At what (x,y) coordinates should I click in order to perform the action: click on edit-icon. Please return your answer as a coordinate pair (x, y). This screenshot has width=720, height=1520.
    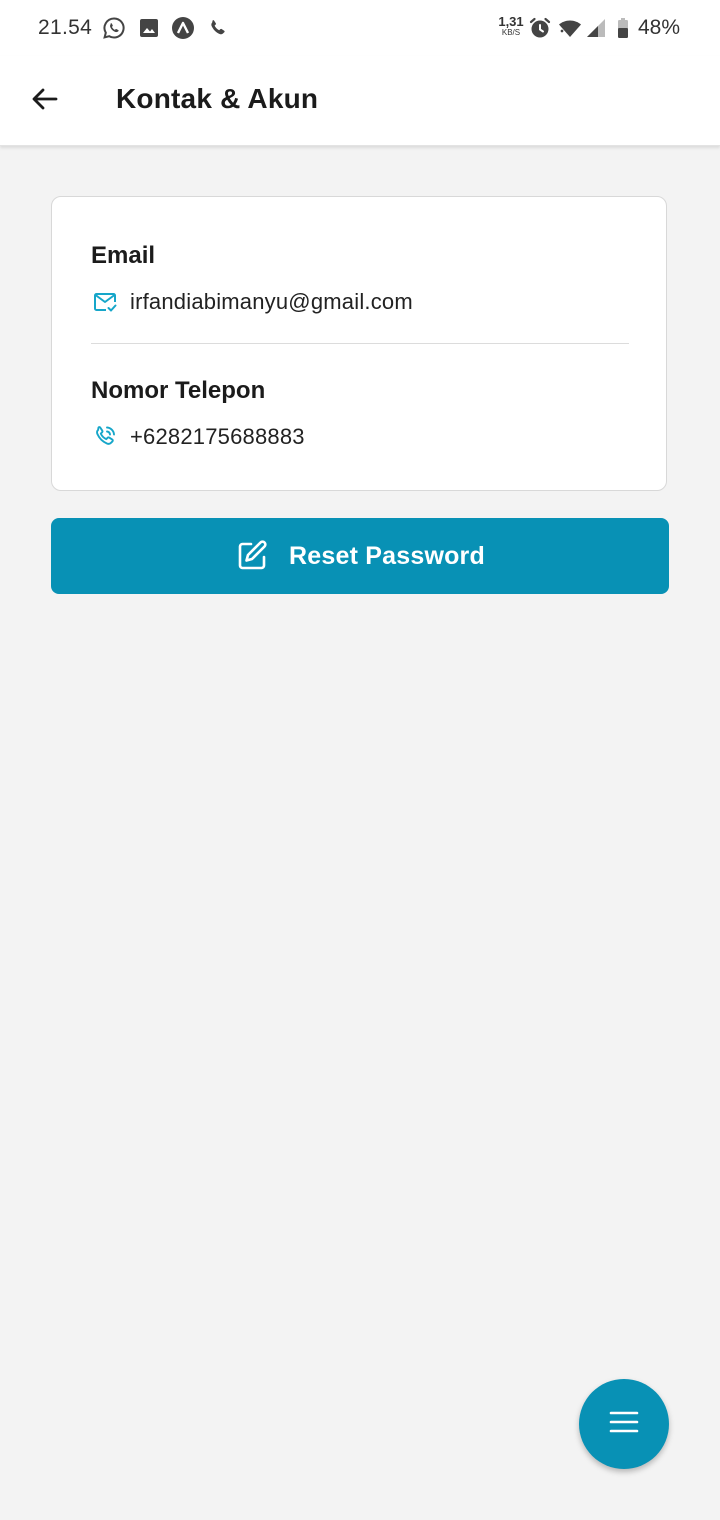
    Looking at the image, I should click on (252, 556).